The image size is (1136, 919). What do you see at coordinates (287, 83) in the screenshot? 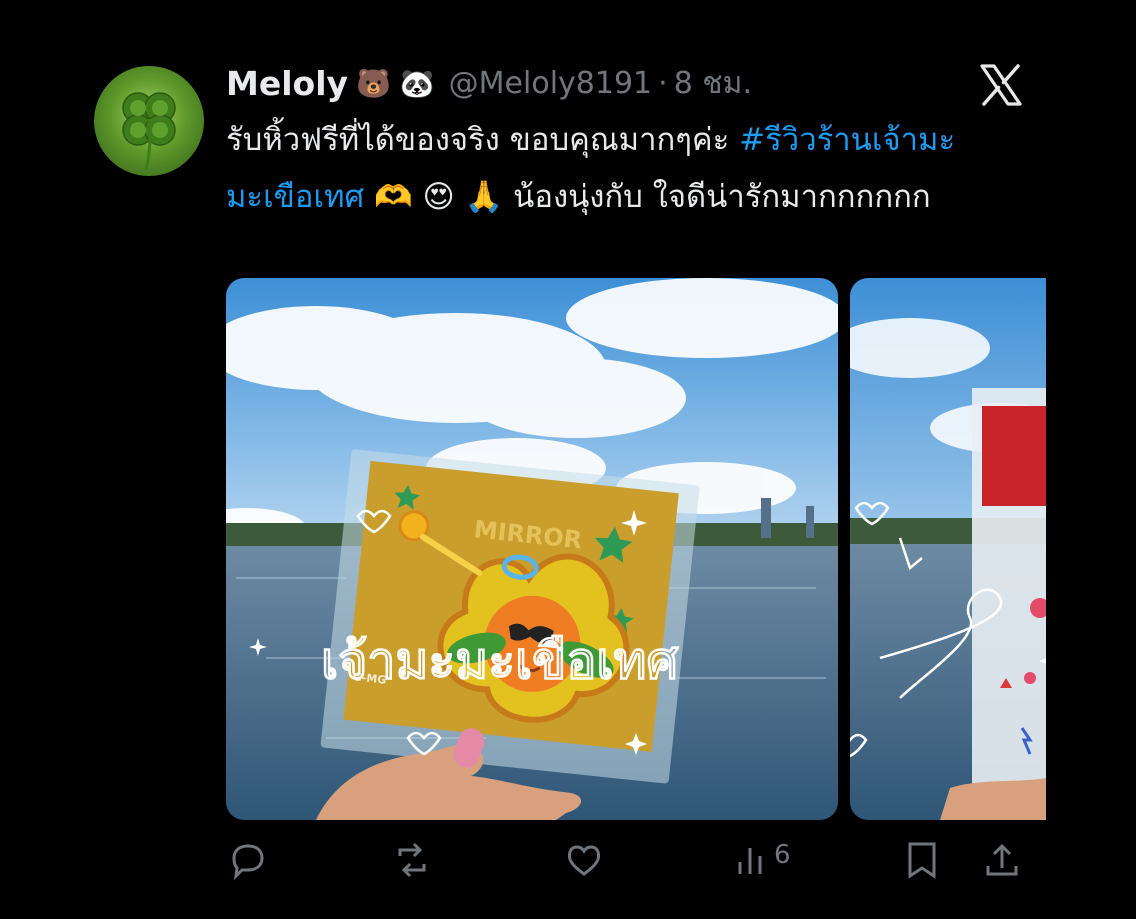
I see `author-name: Meloly` at bounding box center [287, 83].